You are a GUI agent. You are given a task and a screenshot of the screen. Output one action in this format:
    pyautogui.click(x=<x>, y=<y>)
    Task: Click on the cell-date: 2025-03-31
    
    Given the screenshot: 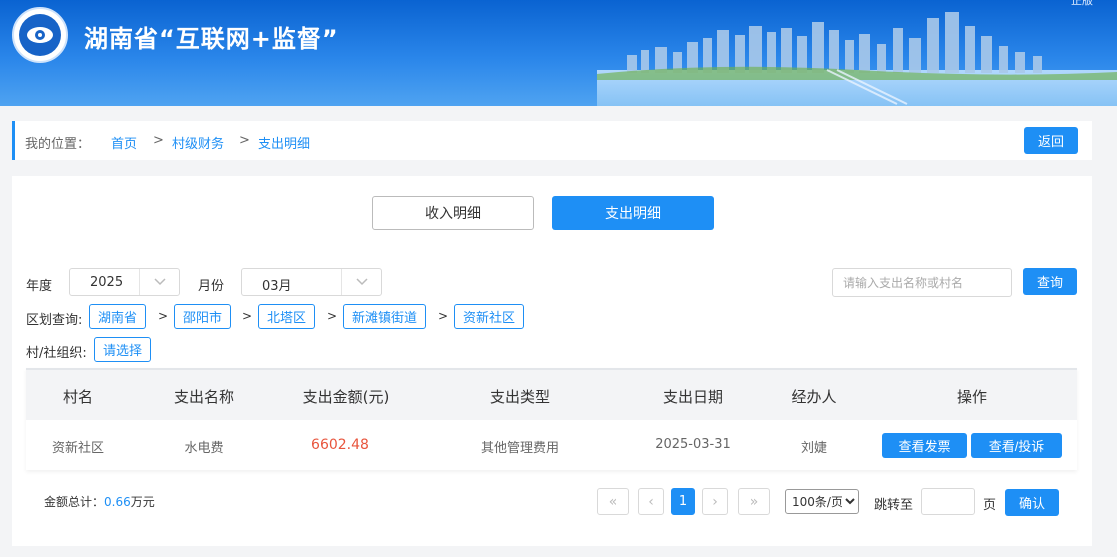 What is the action you would take?
    pyautogui.click(x=693, y=444)
    